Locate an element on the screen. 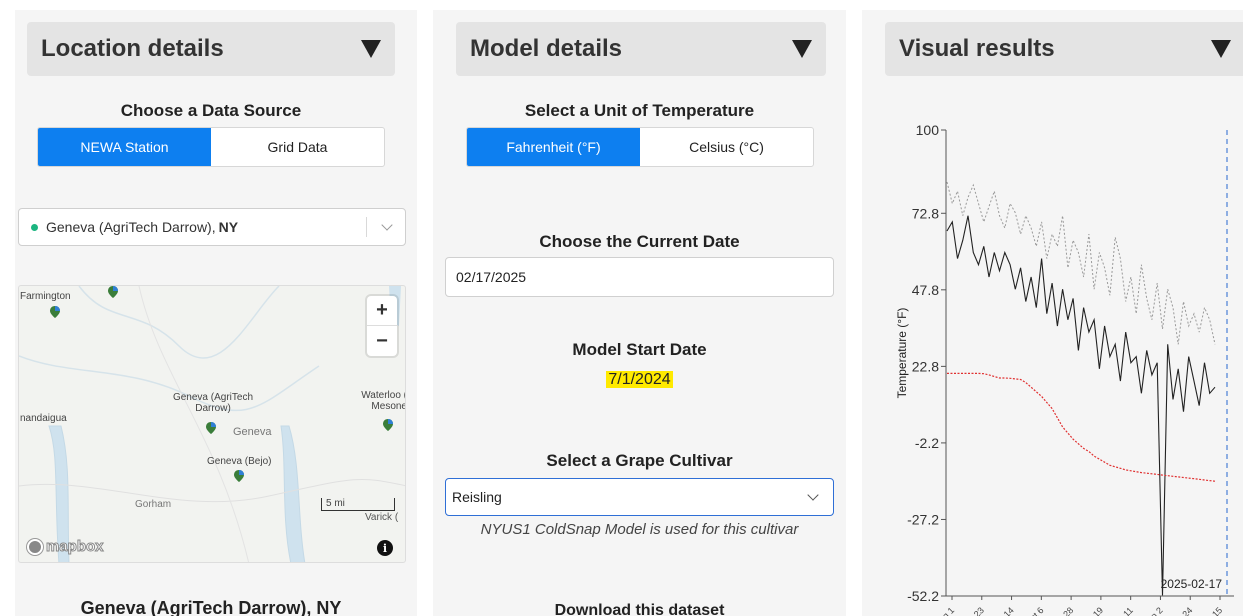  celsius-option: Celsius (°C) is located at coordinates (726, 147).